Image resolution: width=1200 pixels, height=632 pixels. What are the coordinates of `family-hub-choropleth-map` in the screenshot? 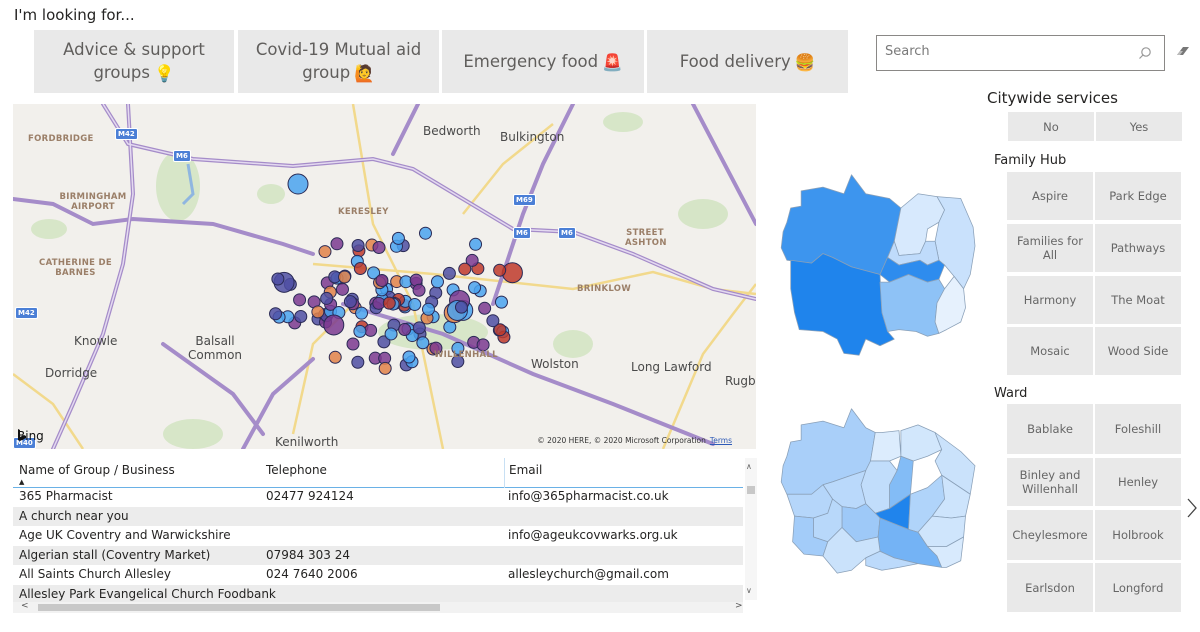 It's located at (880, 265).